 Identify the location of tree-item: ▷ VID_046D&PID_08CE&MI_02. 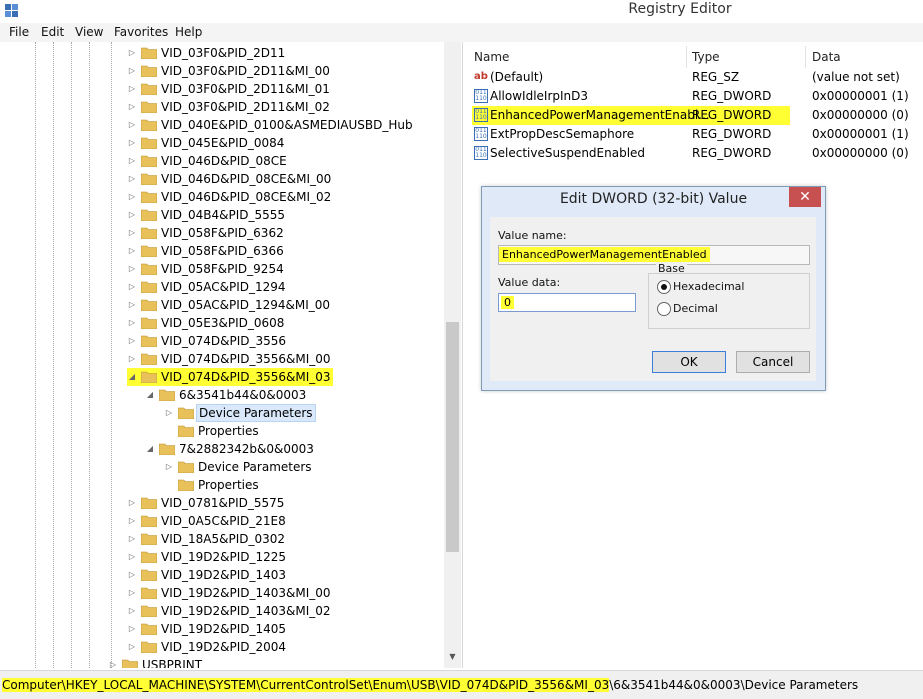
(283, 197).